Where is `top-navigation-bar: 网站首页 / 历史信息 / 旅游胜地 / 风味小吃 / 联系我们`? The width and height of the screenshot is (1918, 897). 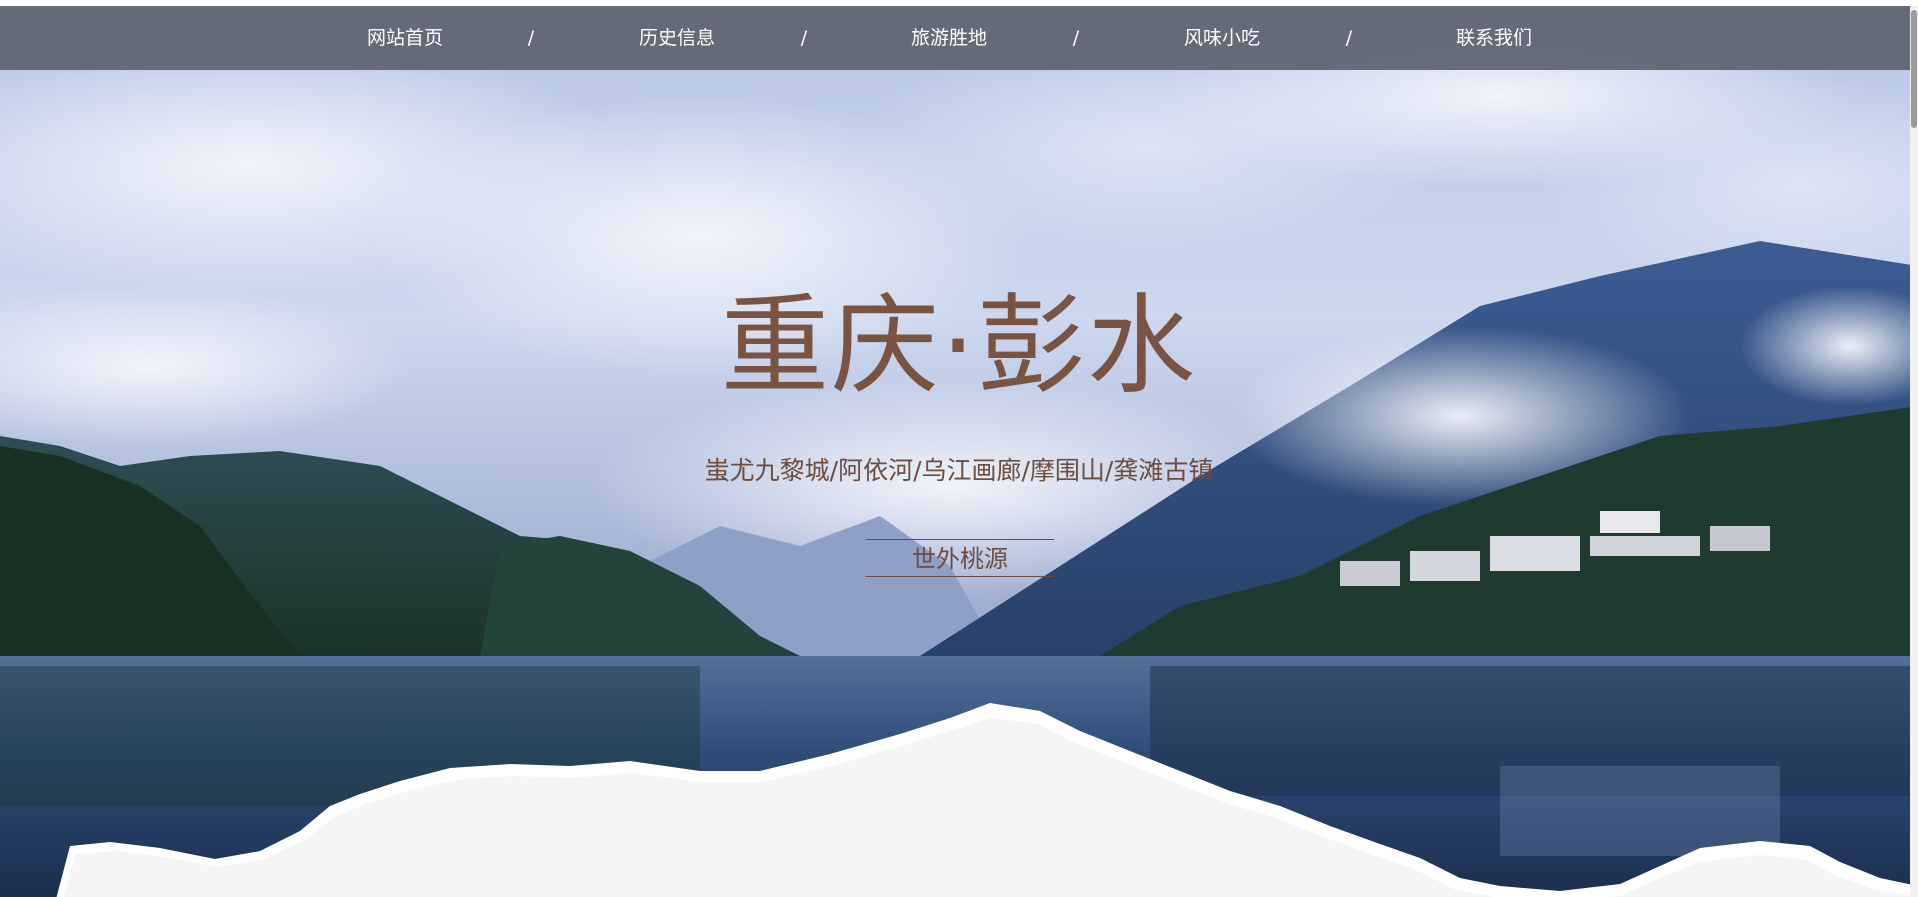 top-navigation-bar: 网站首页 / 历史信息 / 旅游胜地 / 风味小吃 / 联系我们 is located at coordinates (959, 38).